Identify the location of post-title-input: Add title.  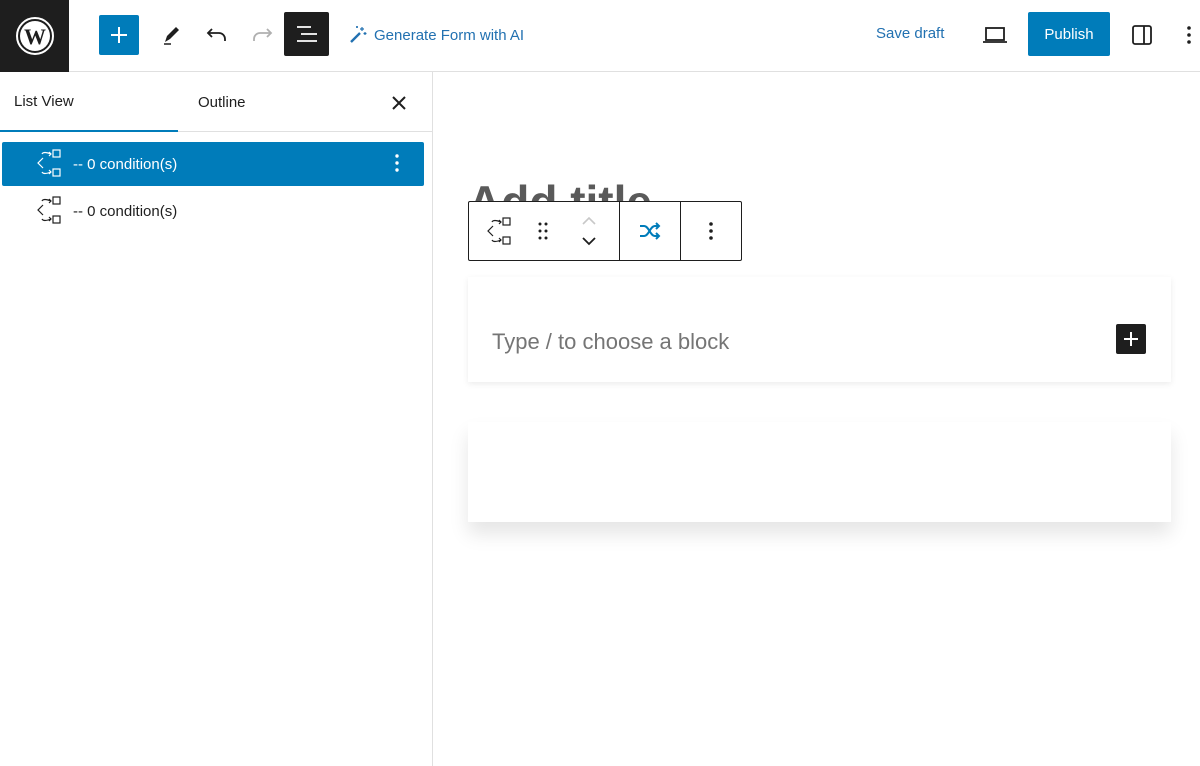
(560, 188).